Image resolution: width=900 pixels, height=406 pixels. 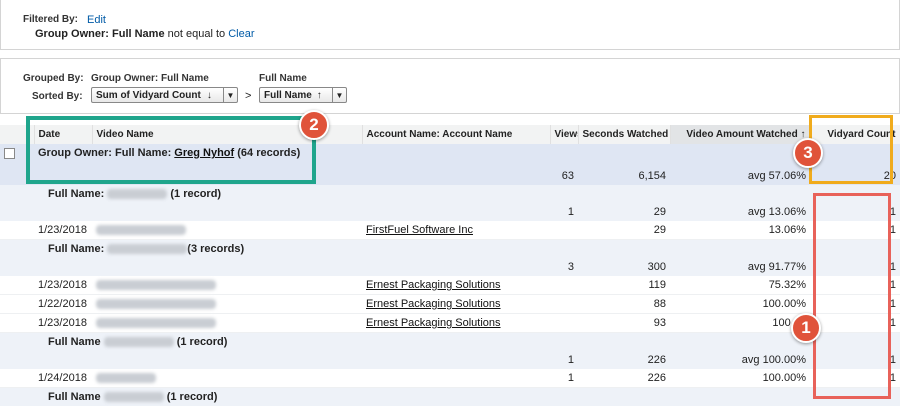 What do you see at coordinates (624, 285) in the screenshot?
I see `row-seconds: 119` at bounding box center [624, 285].